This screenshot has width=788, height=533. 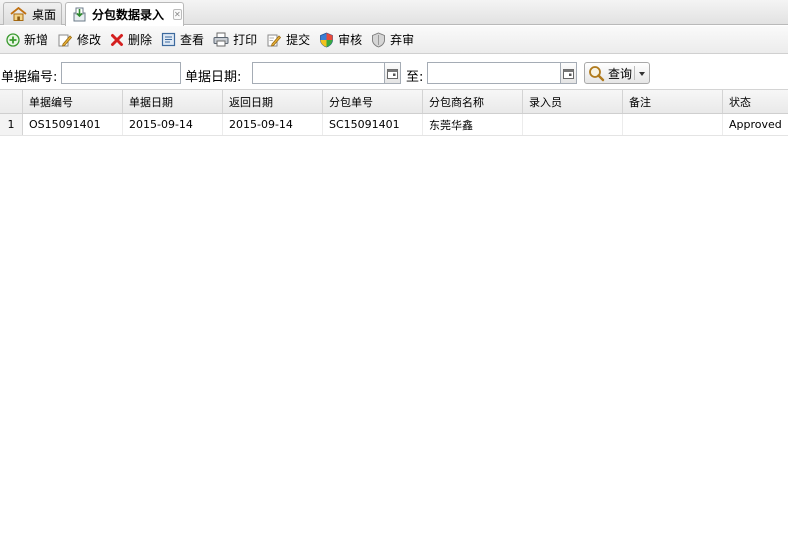 I want to click on print-button: 打印, so click(x=236, y=40).